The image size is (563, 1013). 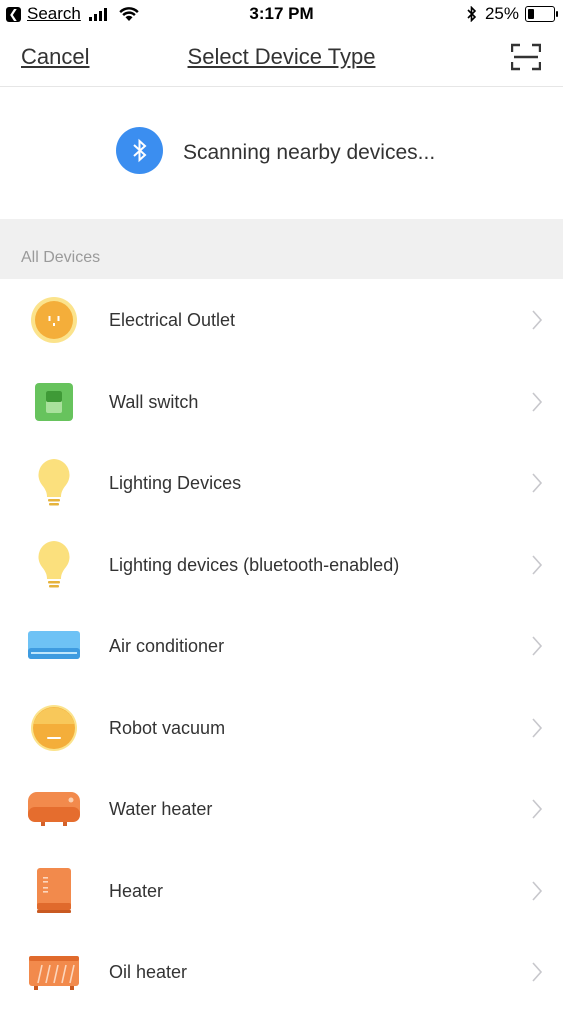 I want to click on device-label: Lighting devices (bluetooth-enabled), so click(x=254, y=564).